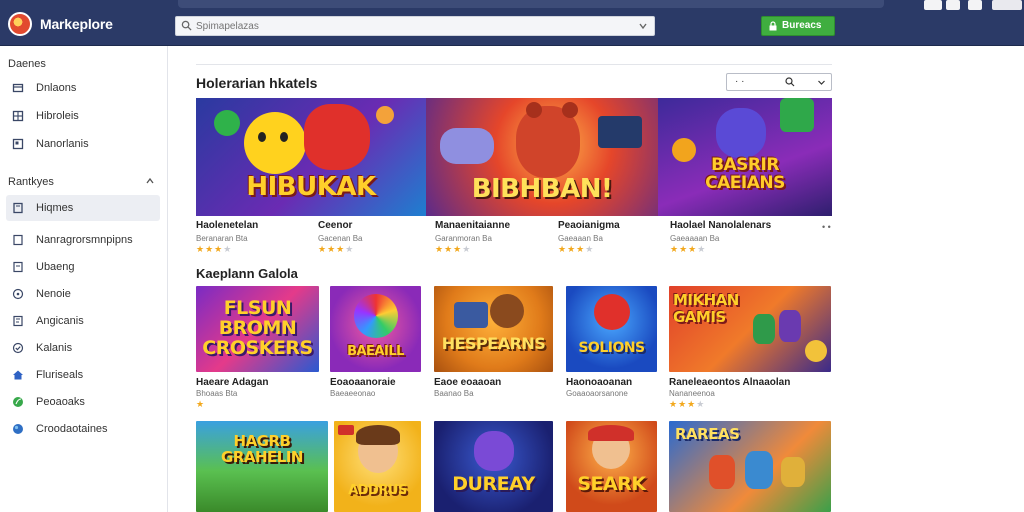 Image resolution: width=1024 pixels, height=512 pixels. What do you see at coordinates (18, 375) in the screenshot?
I see `home-icon` at bounding box center [18, 375].